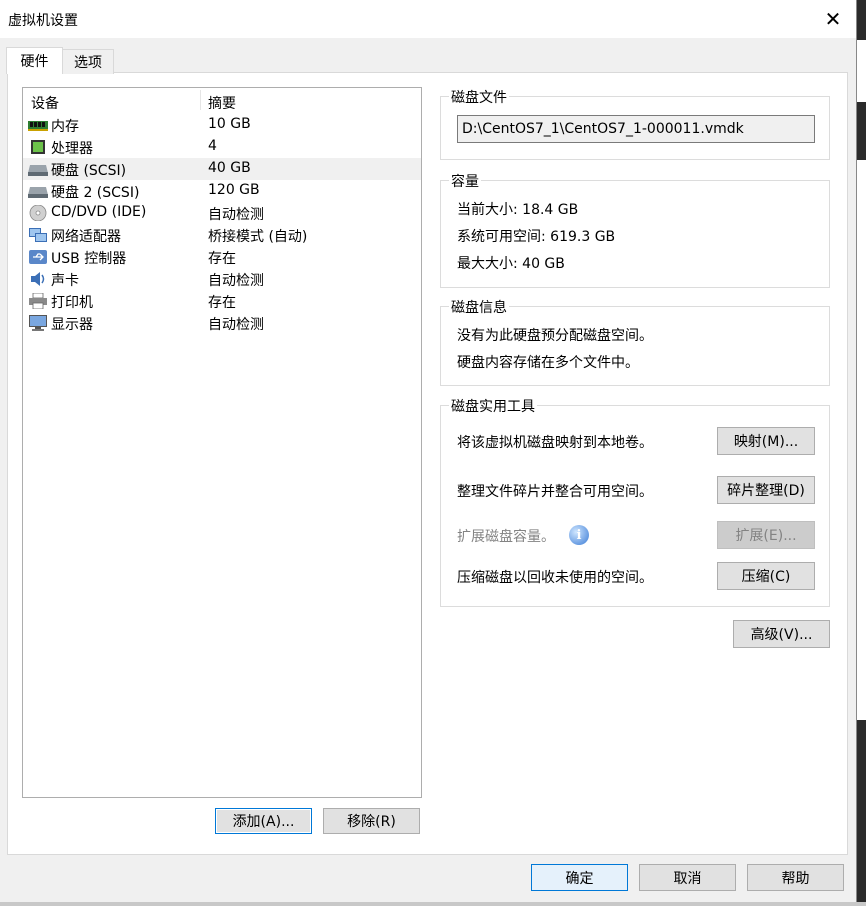 This screenshot has height=906, width=866. Describe the element at coordinates (38, 147) in the screenshot. I see `cpu-icon` at that location.